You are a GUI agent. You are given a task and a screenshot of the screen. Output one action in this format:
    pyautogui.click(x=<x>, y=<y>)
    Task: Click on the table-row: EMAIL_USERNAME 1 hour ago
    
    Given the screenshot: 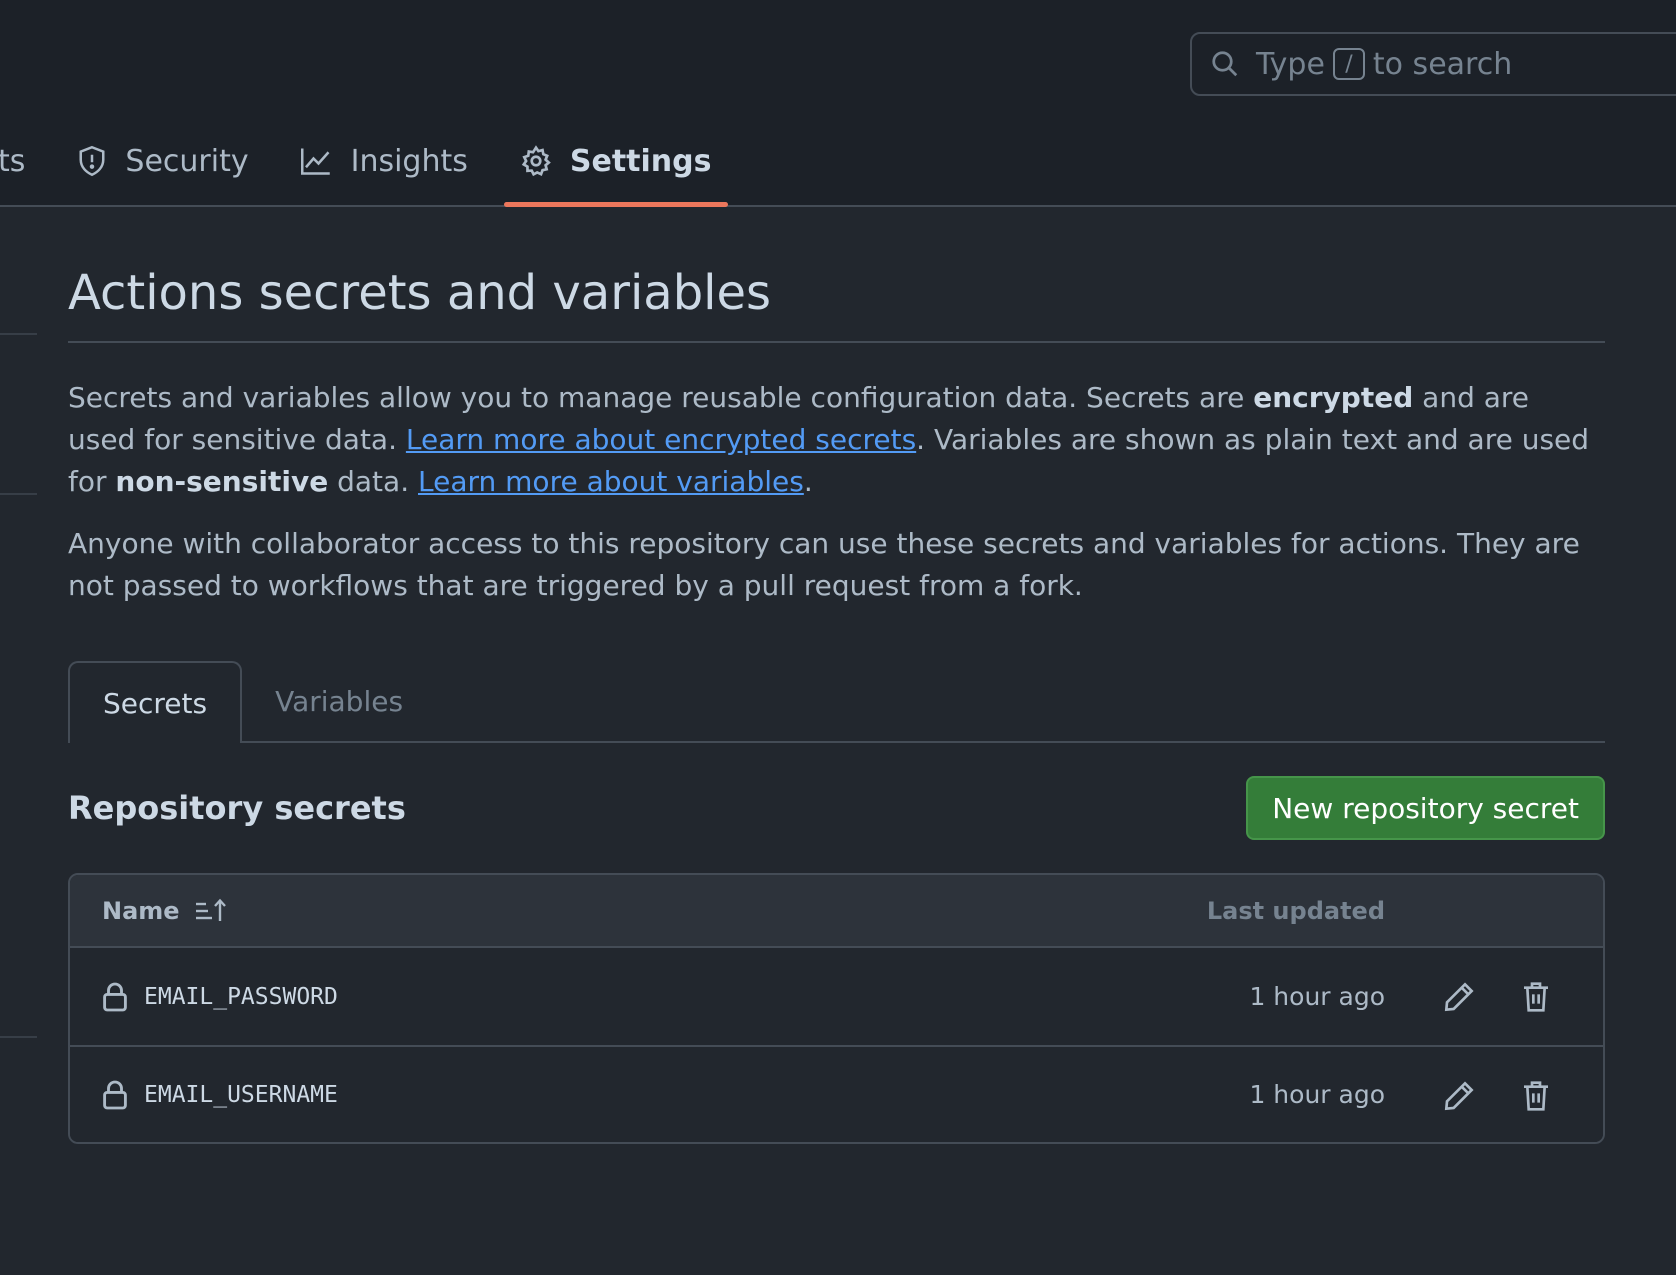 What is the action you would take?
    pyautogui.click(x=836, y=1093)
    